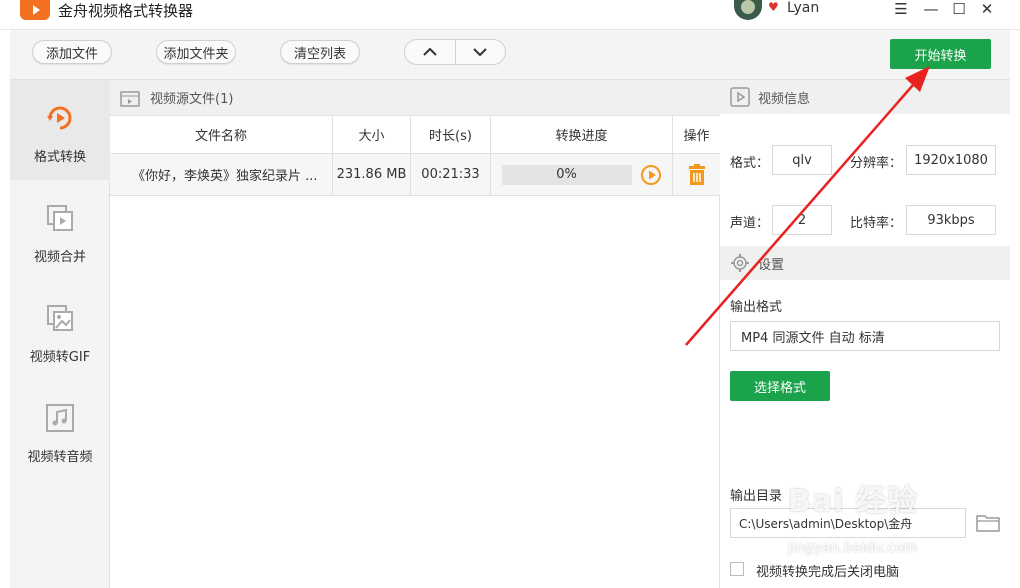  What do you see at coordinates (126, 11) in the screenshot?
I see `app-title: 金舟视频格式转换器` at bounding box center [126, 11].